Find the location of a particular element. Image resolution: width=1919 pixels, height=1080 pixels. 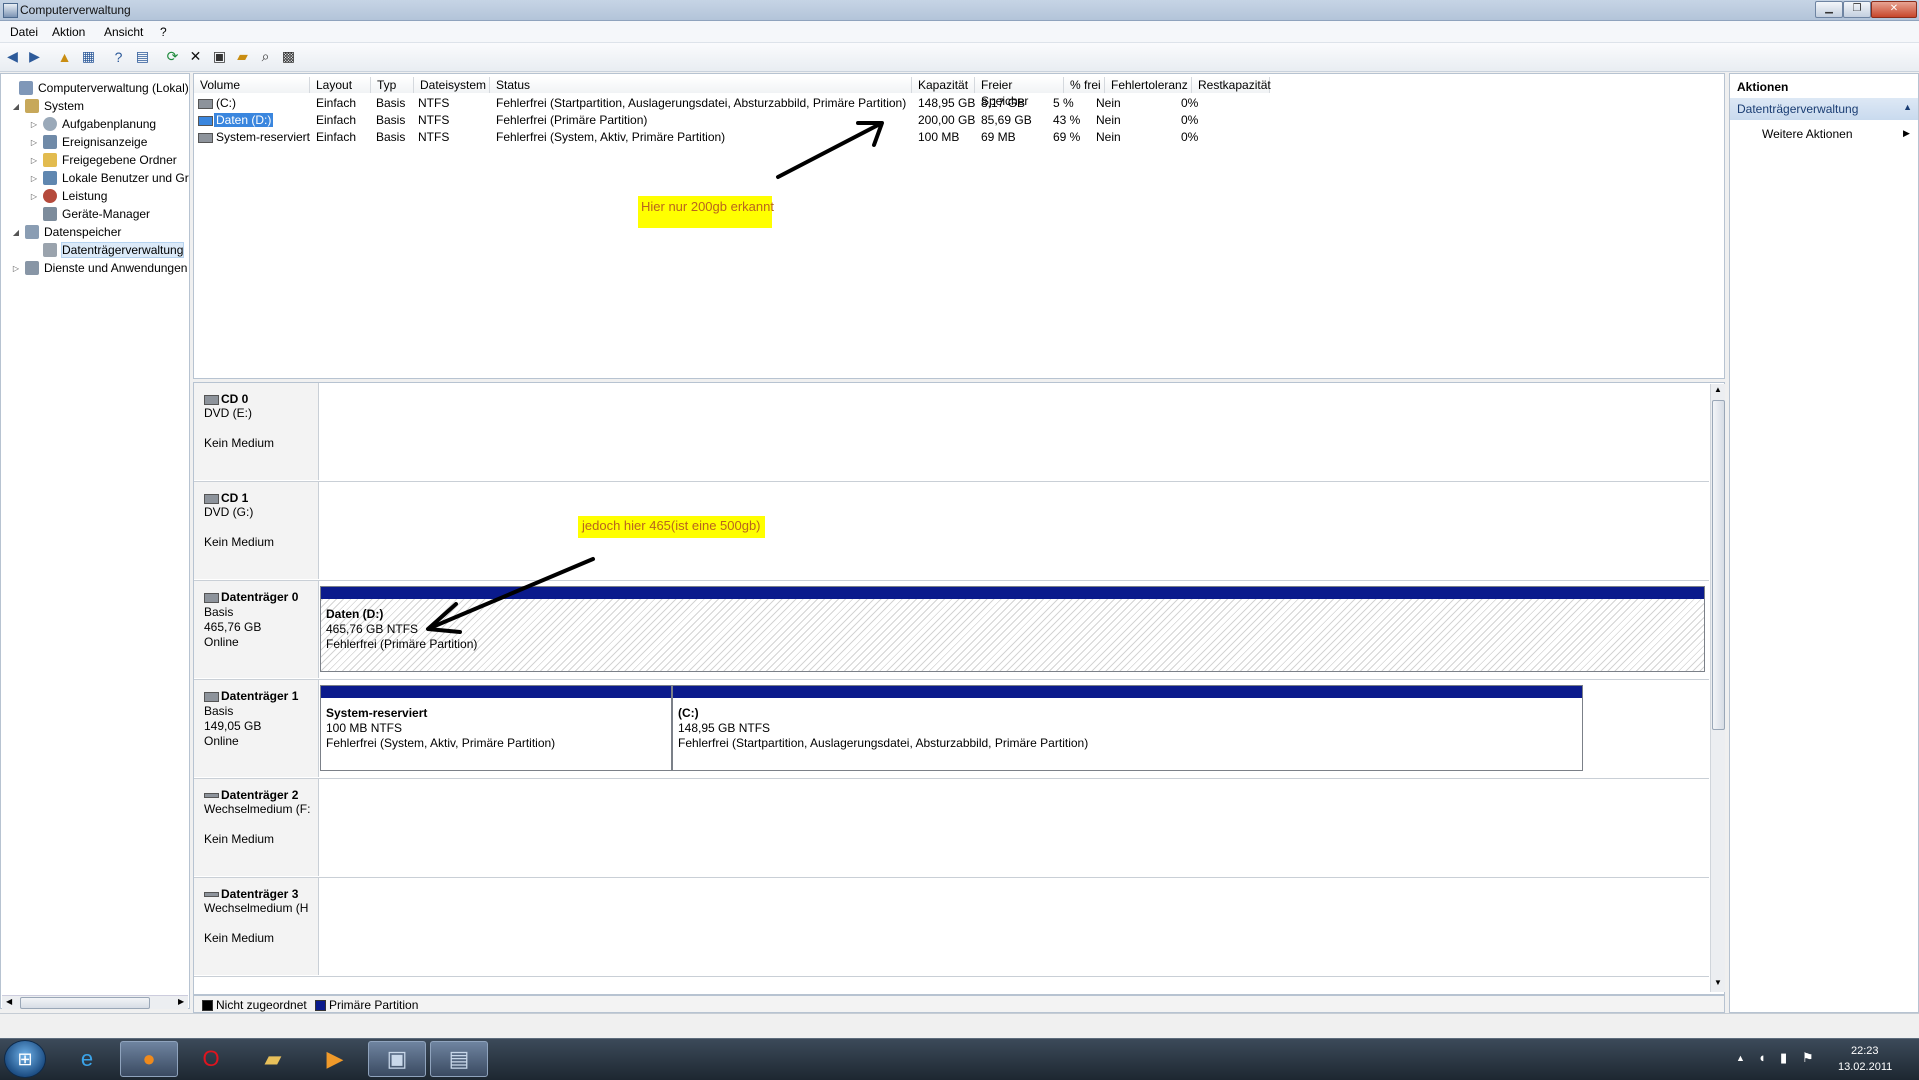

tree-item-ereignisanzeige: ▷ Ereignisanzeige is located at coordinates (88, 142).